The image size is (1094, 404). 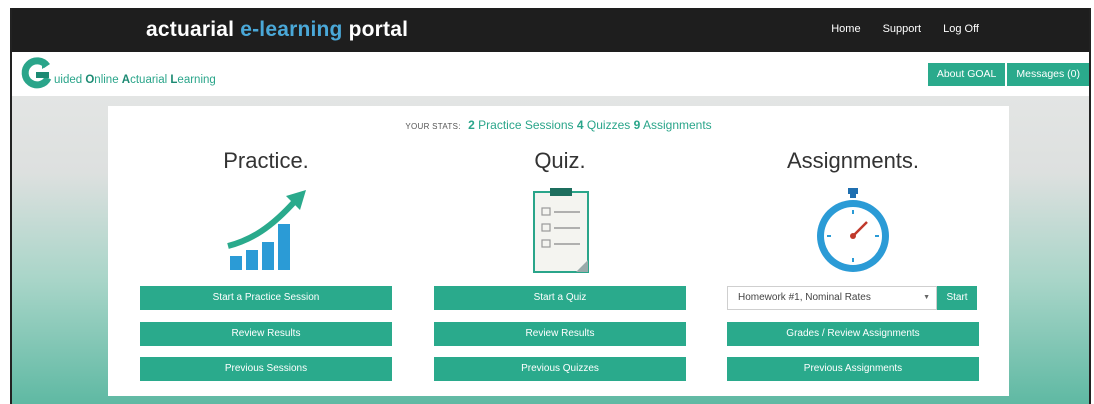 I want to click on quiz-title: Quiz., so click(x=560, y=160).